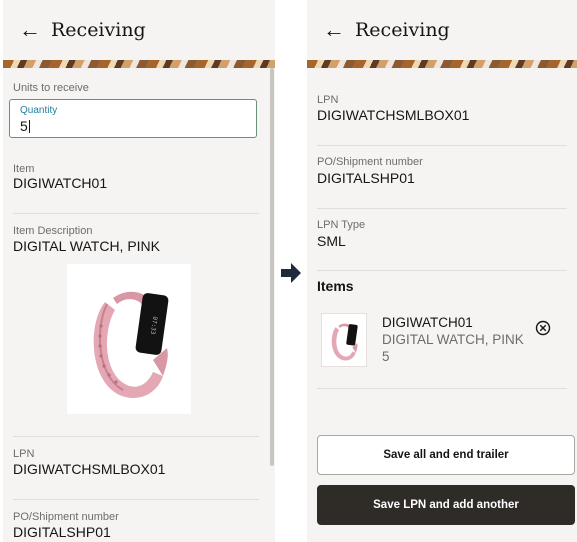 Image resolution: width=577 pixels, height=542 pixels. I want to click on pink-watch-icon, so click(344, 342).